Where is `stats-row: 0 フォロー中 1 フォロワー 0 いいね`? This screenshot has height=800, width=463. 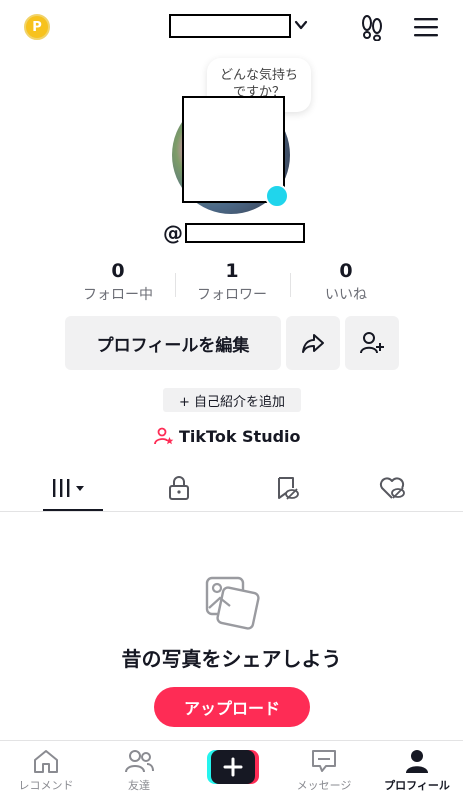 stats-row: 0 フォロー中 1 フォロワー 0 いいね is located at coordinates (231, 284).